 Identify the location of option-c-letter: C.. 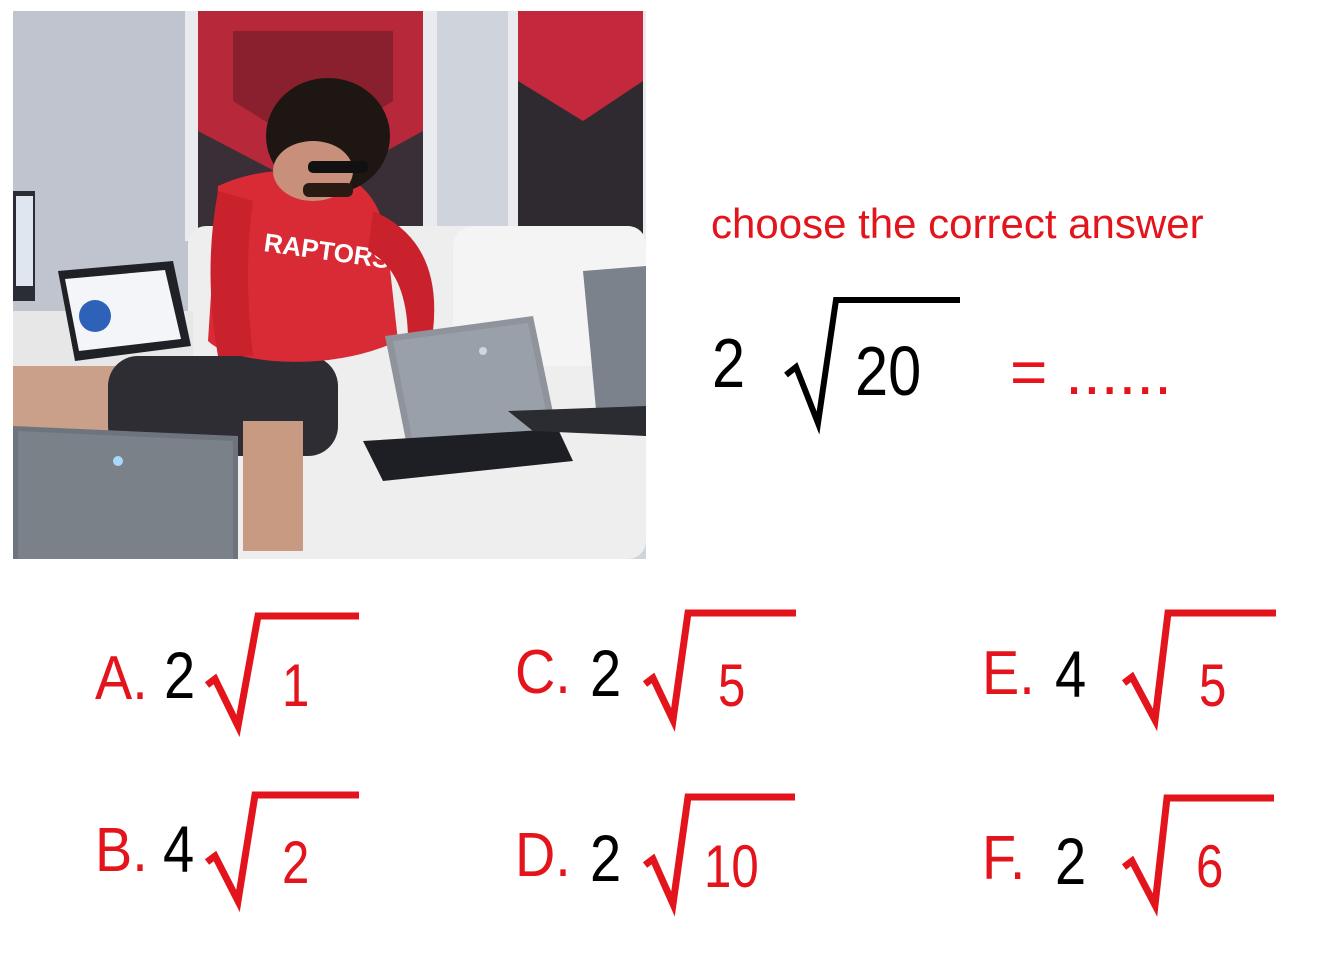
(543, 673).